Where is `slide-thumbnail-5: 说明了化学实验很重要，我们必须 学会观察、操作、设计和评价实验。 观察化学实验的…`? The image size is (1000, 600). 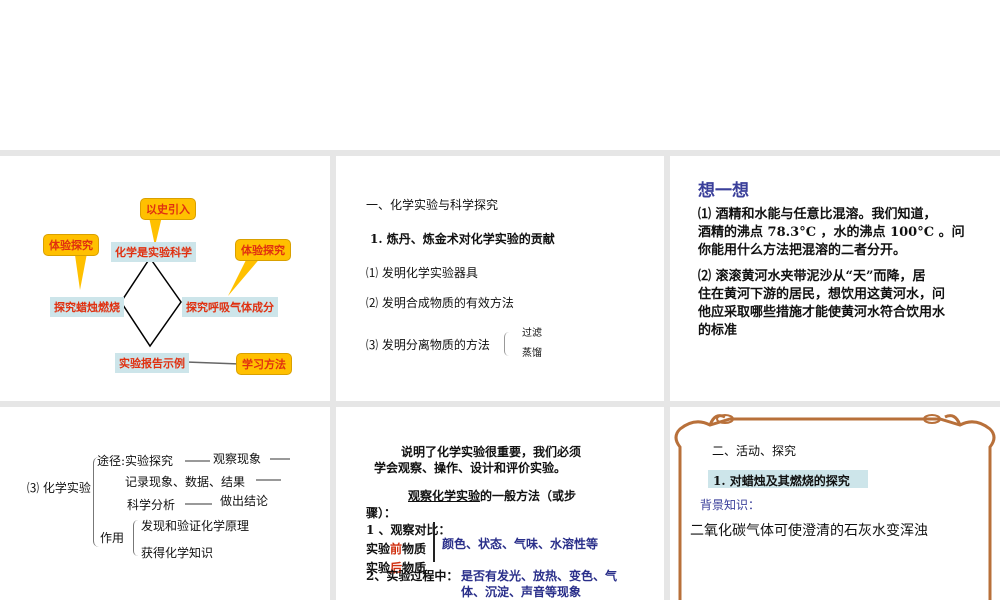 slide-thumbnail-5: 说明了化学实验很重要，我们必须 学会观察、操作、设计和评价实验。 观察化学实验的… is located at coordinates (500, 503).